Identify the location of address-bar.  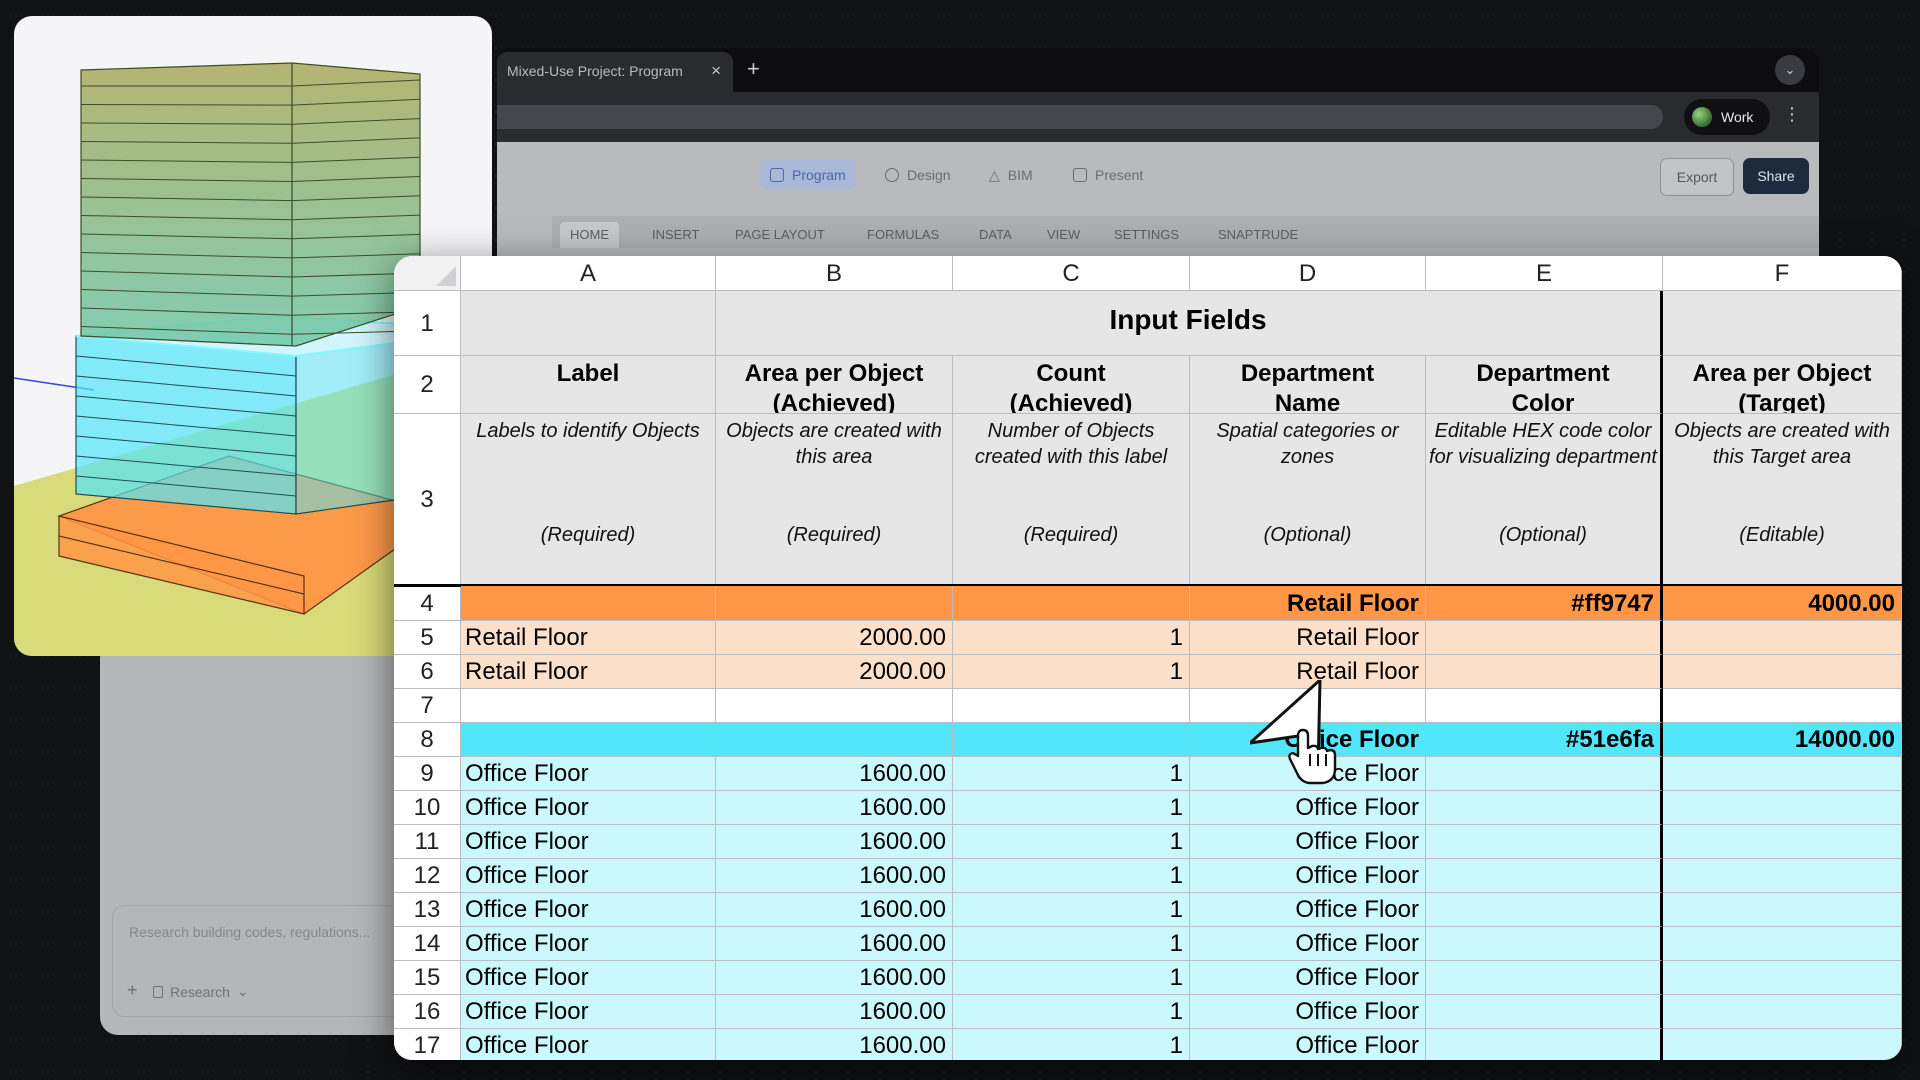
(1080, 117).